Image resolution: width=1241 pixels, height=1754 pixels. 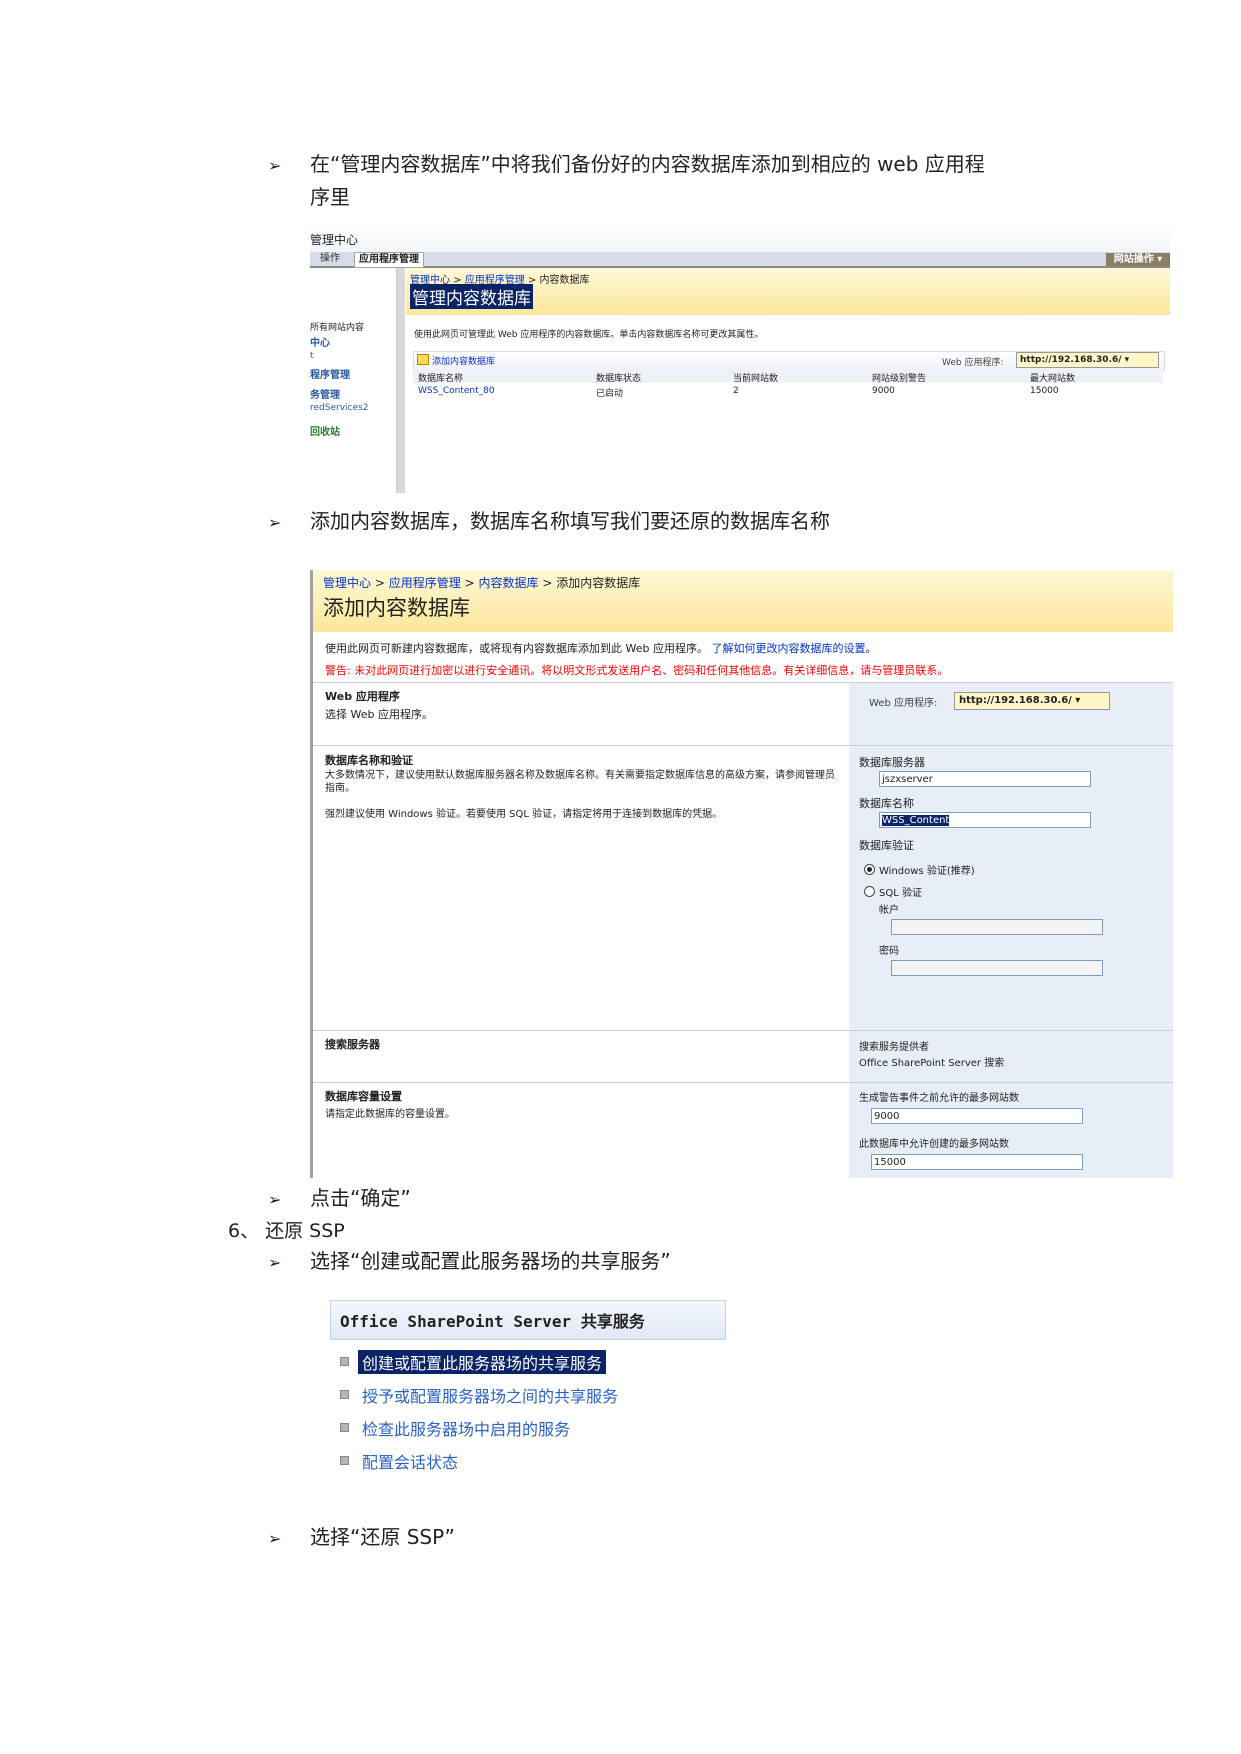 What do you see at coordinates (900, 893) in the screenshot?
I see `sql-auth-label: SQL 验证` at bounding box center [900, 893].